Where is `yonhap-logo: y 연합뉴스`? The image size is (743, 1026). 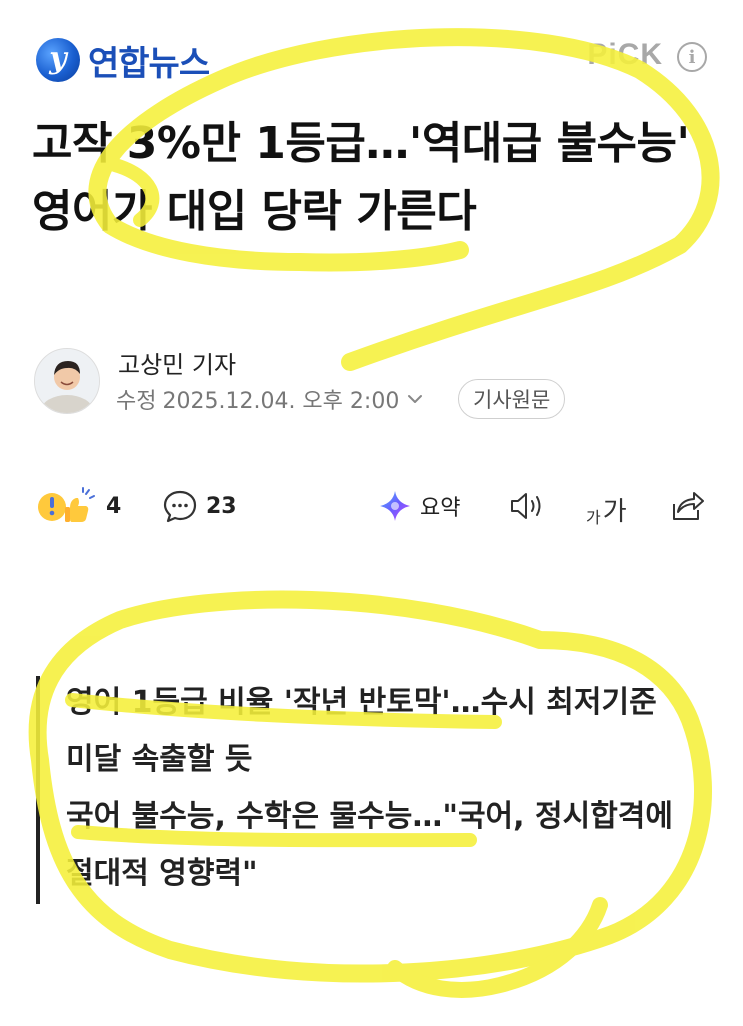 yonhap-logo: y 연합뉴스 is located at coordinates (123, 60).